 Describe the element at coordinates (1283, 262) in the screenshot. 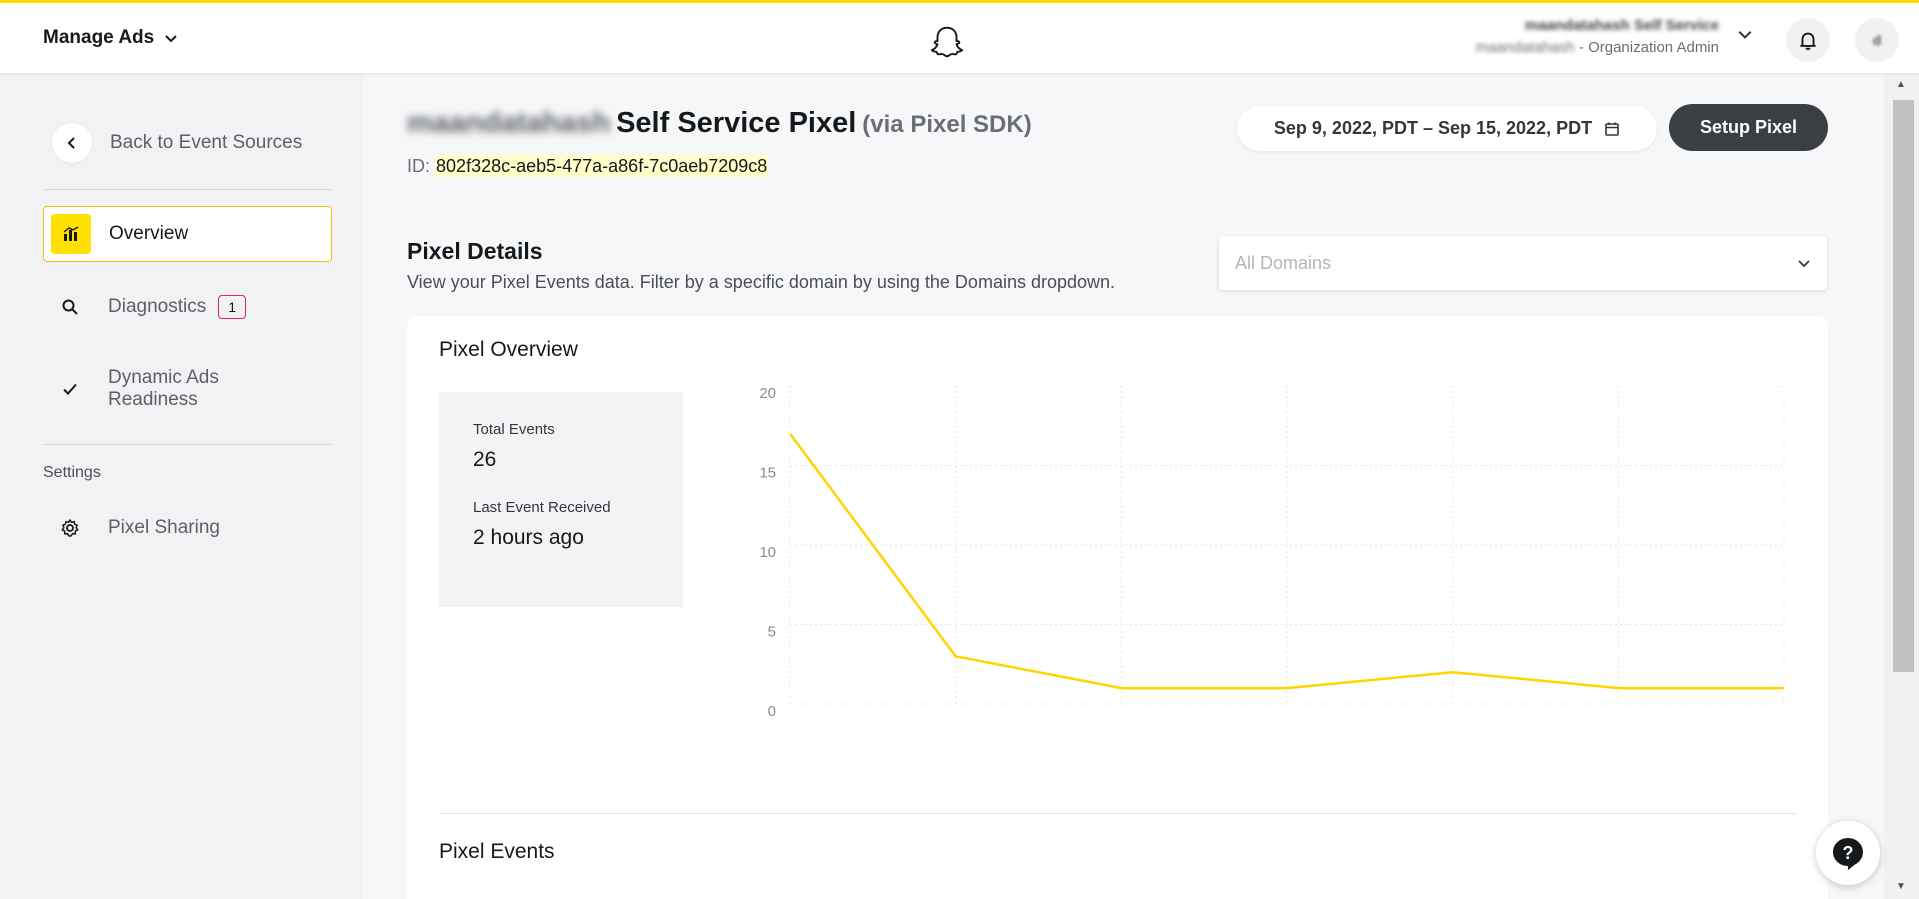

I see `domains-selected-value: All Domains` at that location.